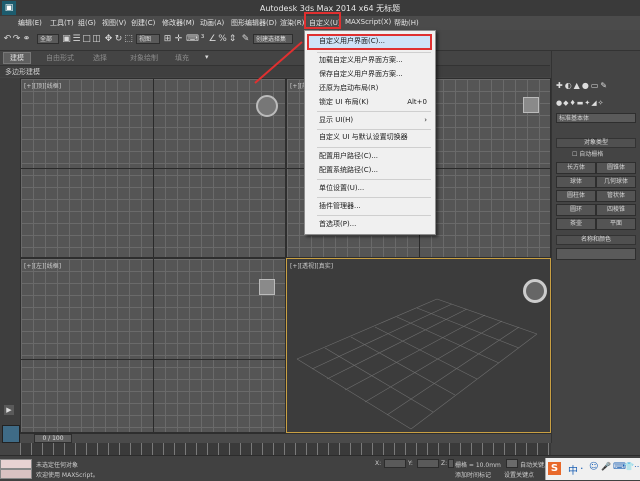  What do you see at coordinates (60, 58) in the screenshot?
I see `ribbon-tab-freeform: 自由形式` at bounding box center [60, 58].